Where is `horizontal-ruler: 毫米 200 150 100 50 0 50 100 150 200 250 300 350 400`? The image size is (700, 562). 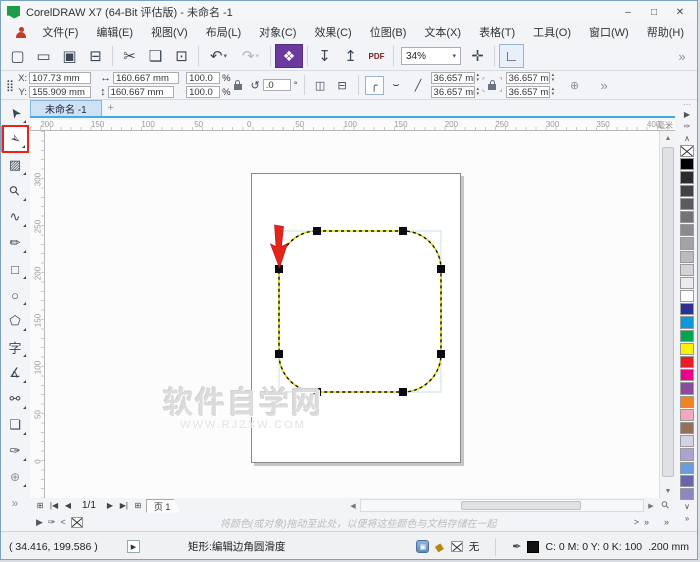 horizontal-ruler: 毫米 200 150 100 50 0 50 100 150 200 250 300 350 400 is located at coordinates (352, 125).